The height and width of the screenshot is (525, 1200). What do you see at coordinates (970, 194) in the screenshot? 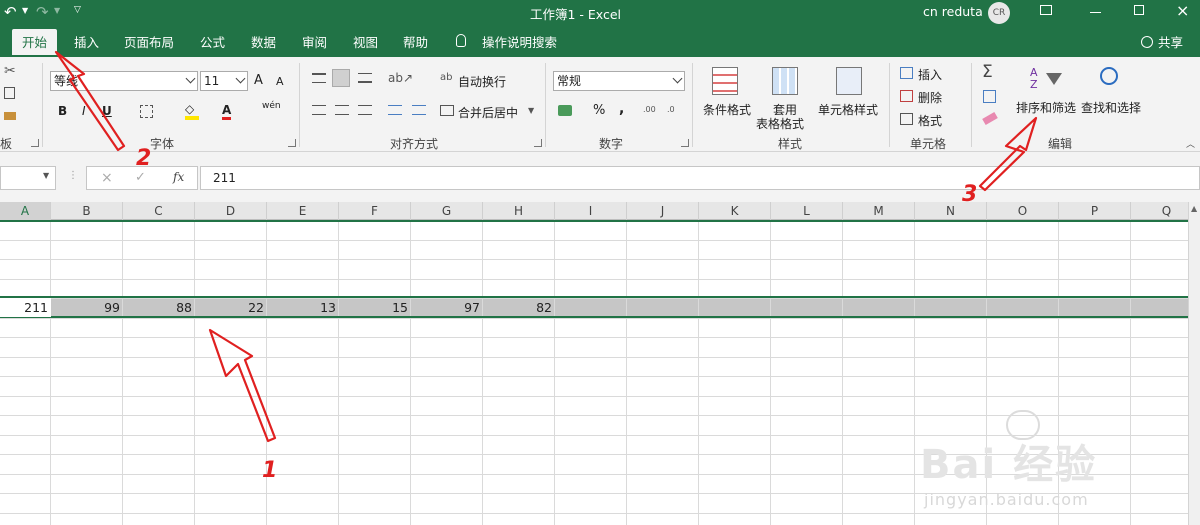
I see `annotation-label-3: 3` at bounding box center [970, 194].